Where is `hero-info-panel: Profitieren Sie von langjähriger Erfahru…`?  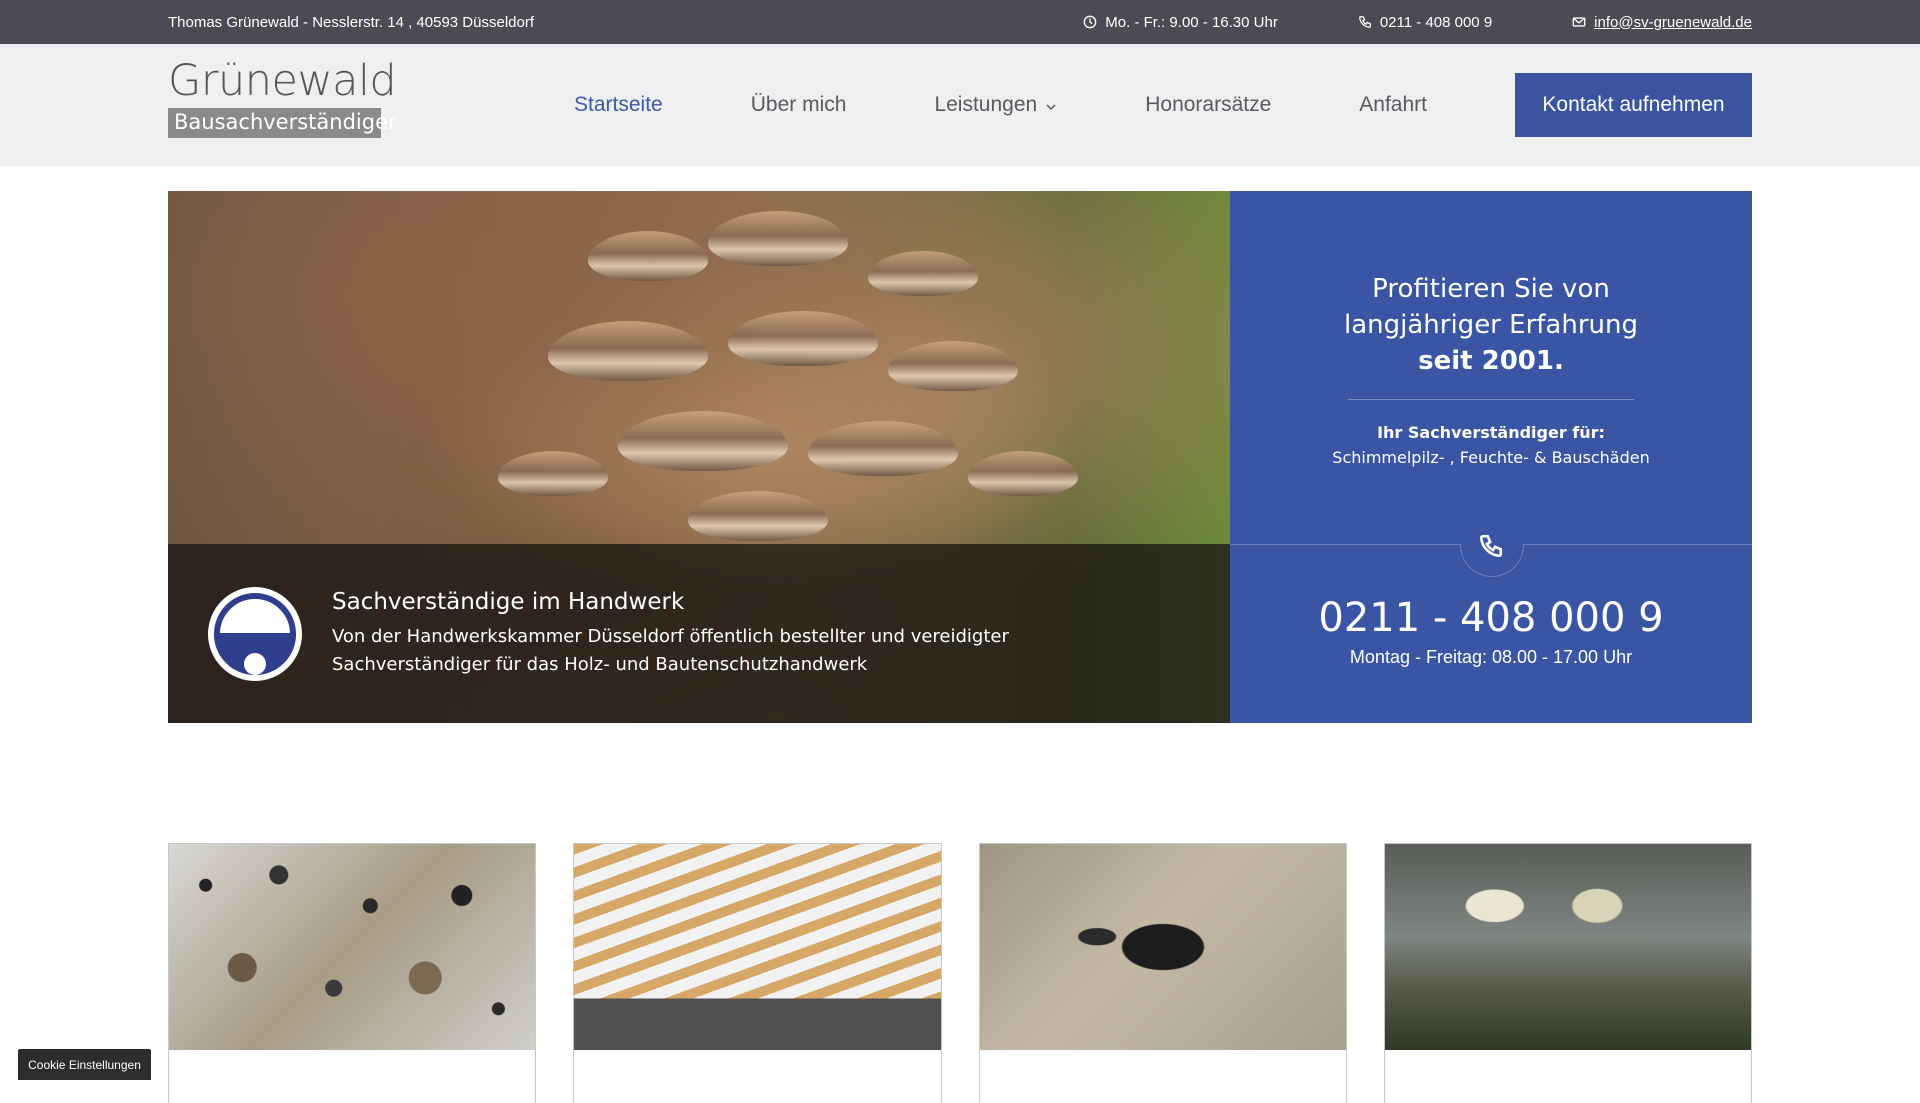 hero-info-panel: Profitieren Sie von langjähriger Erfahru… is located at coordinates (1491, 457).